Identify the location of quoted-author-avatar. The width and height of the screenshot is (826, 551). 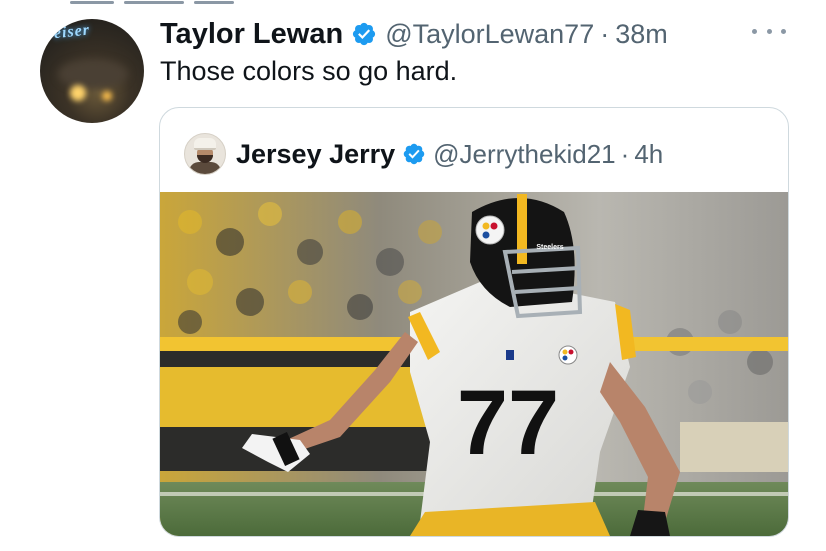
(205, 154).